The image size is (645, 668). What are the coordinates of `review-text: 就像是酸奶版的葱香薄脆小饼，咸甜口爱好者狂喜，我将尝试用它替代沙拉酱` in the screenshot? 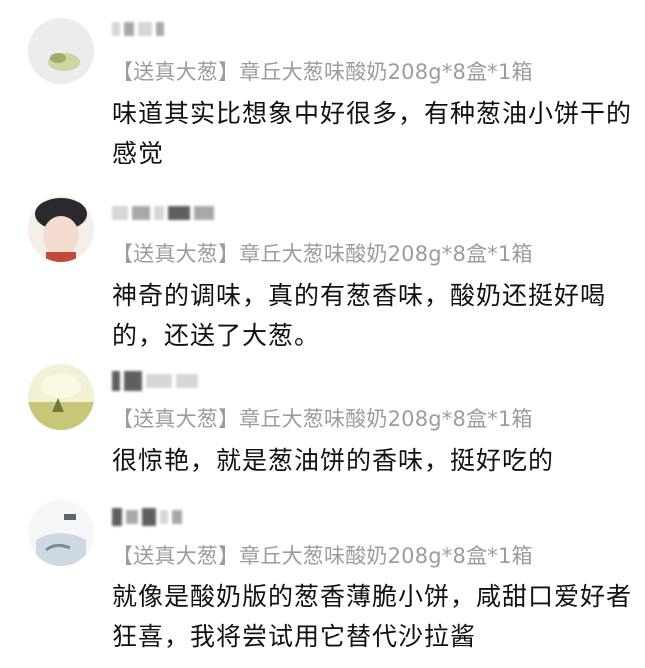 It's located at (372, 616).